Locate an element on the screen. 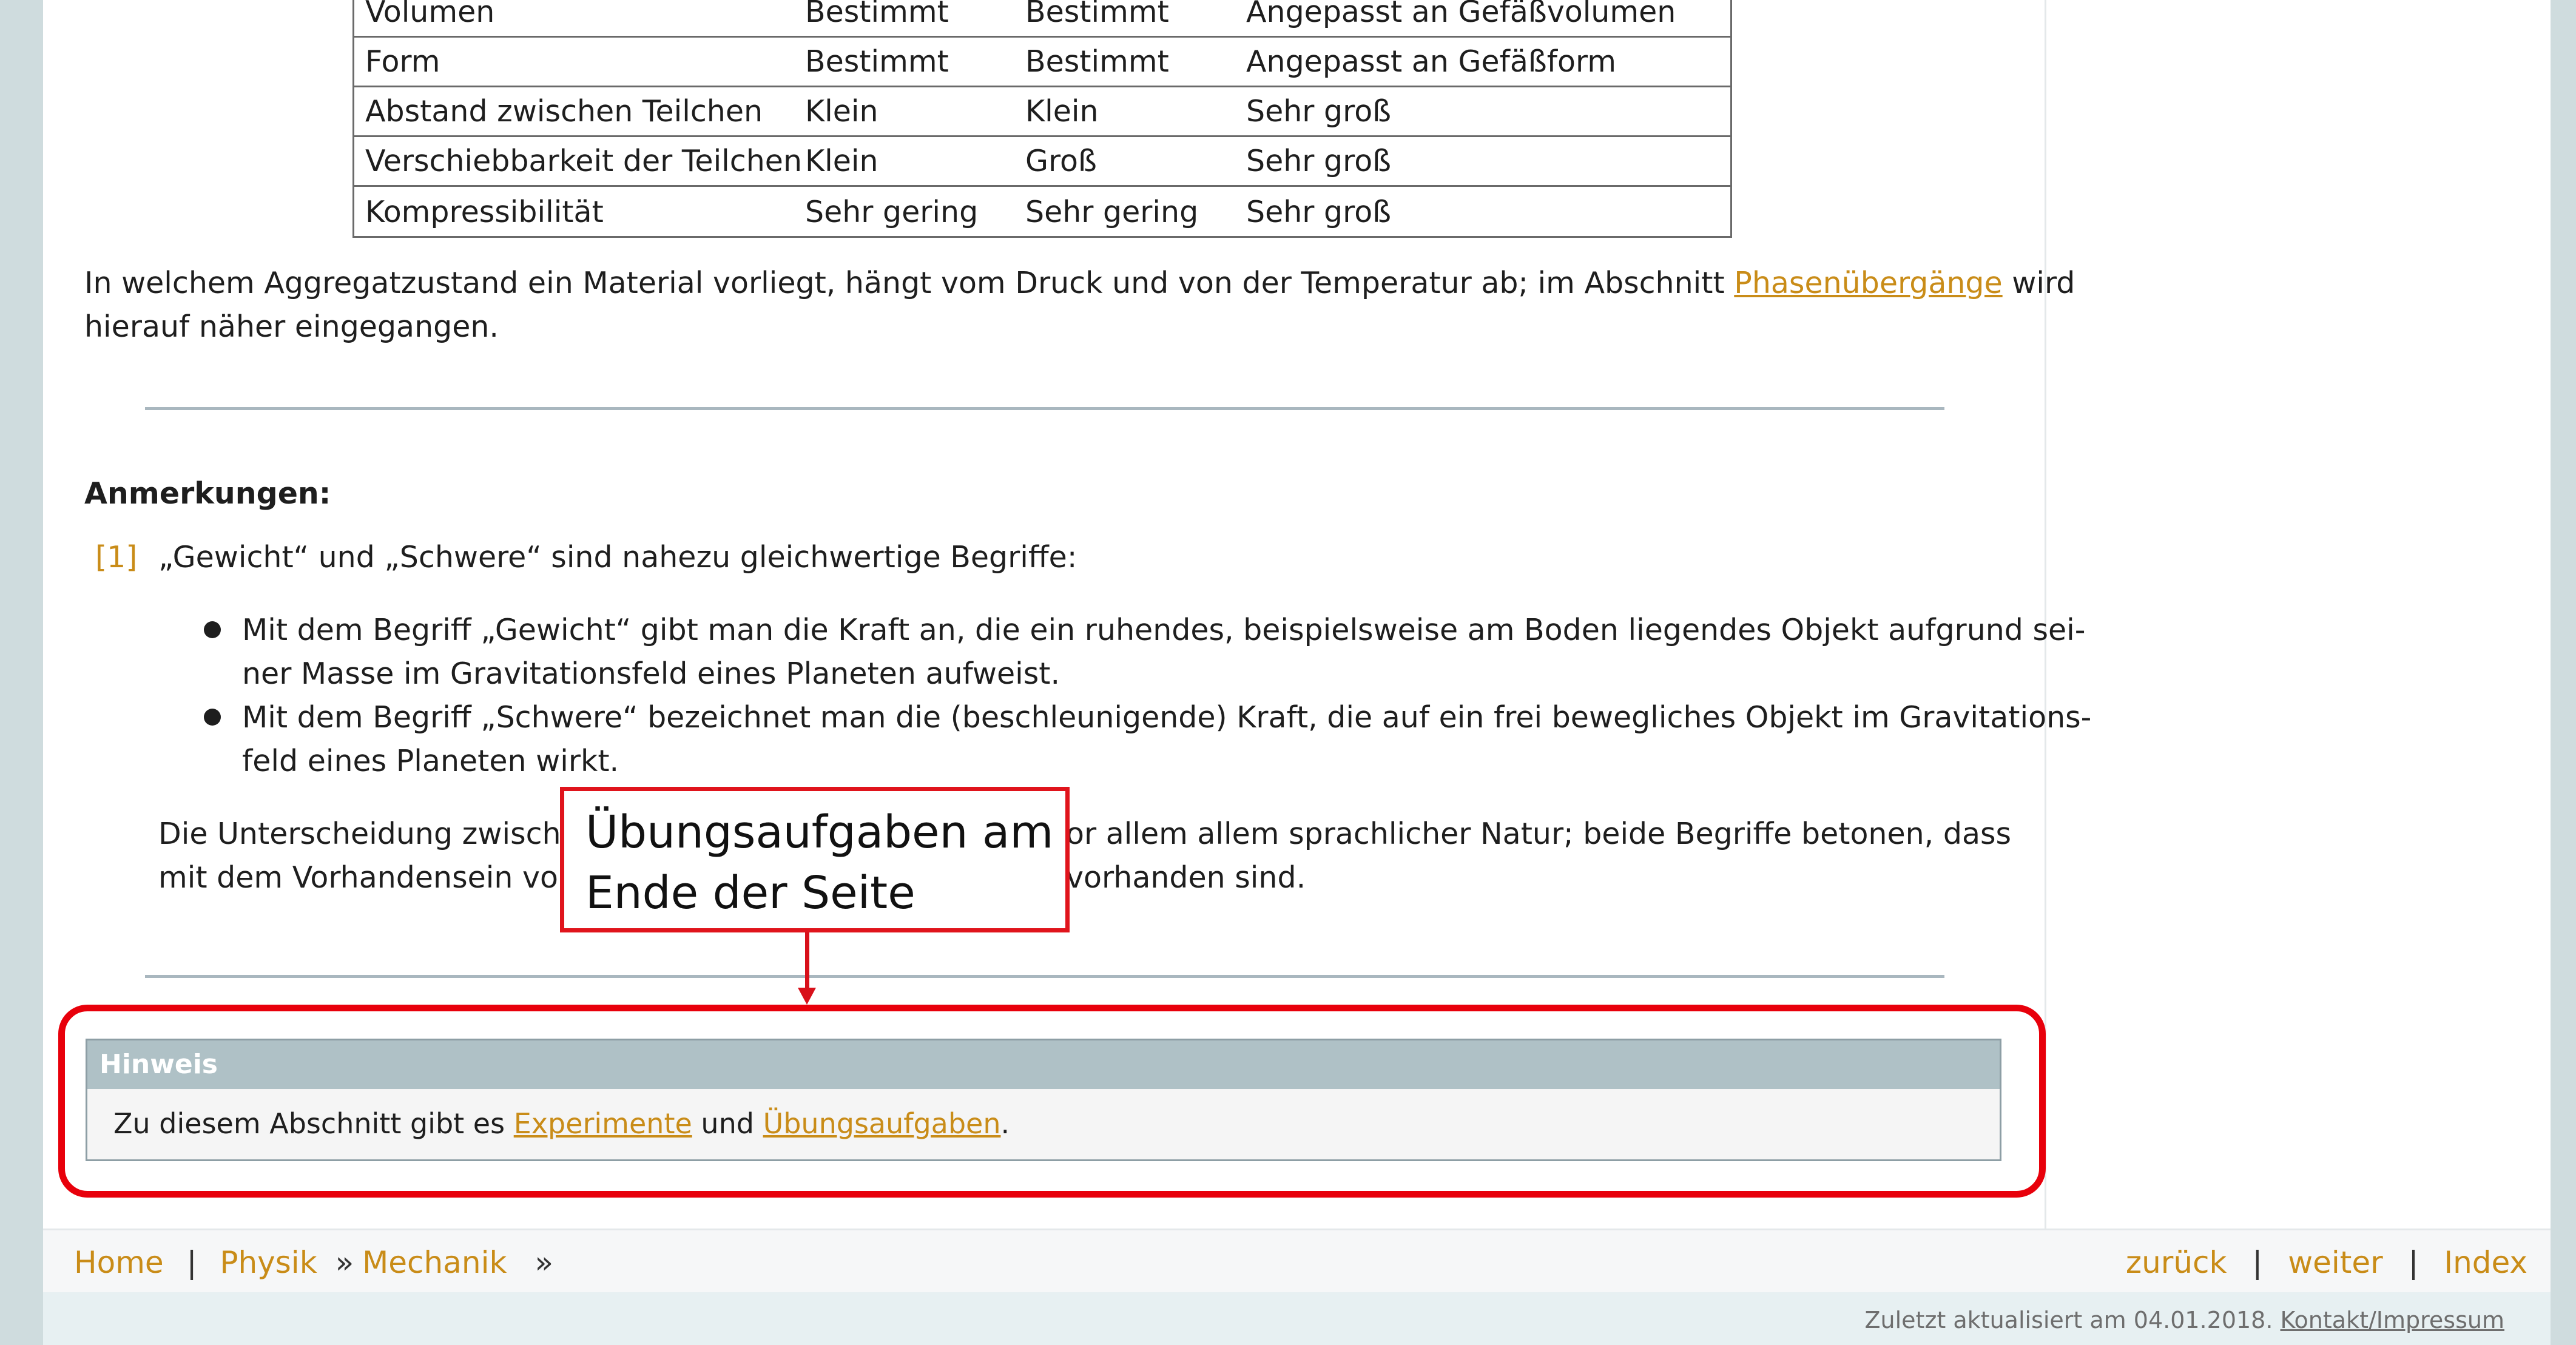 The image size is (2576, 1345). index-link: Index is located at coordinates (2485, 1262).